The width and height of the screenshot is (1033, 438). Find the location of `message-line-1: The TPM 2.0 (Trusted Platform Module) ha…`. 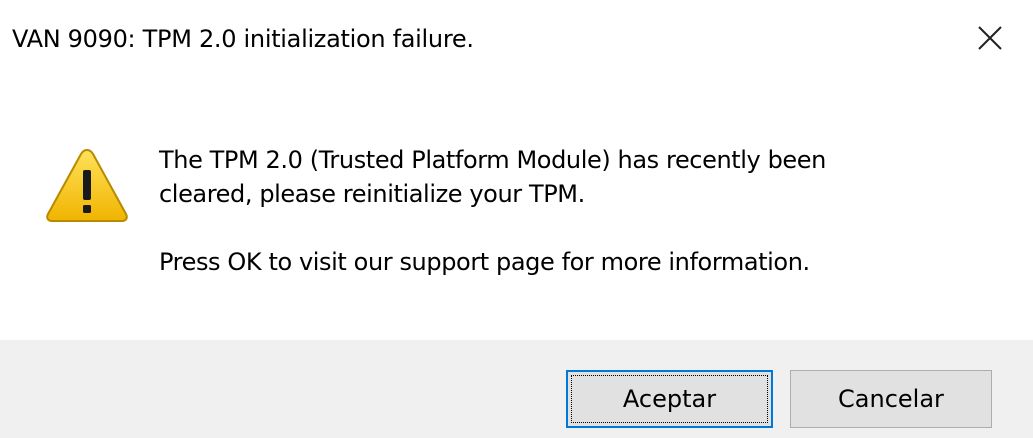

message-line-1: The TPM 2.0 (Trusted Platform Module) ha… is located at coordinates (492, 160).